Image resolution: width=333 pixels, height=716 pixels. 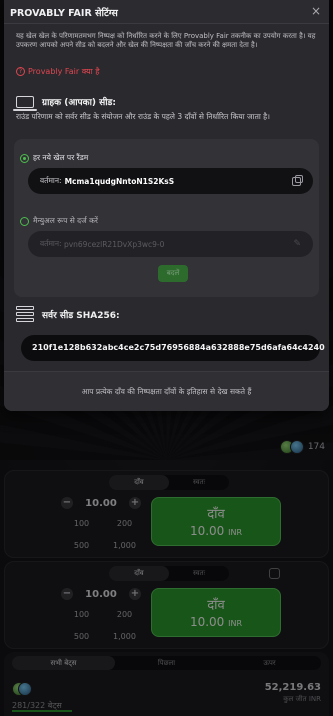 I want to click on change-seed-button: बदलें, so click(x=173, y=273).